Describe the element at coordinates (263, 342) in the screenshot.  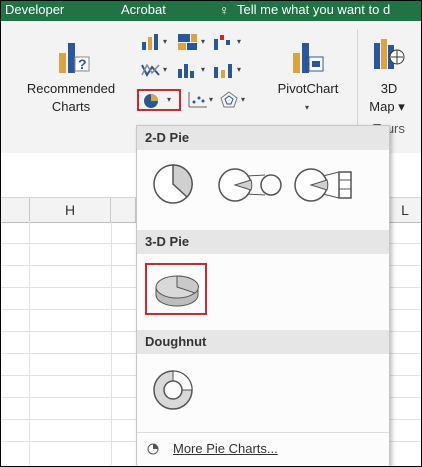
I see `section-doughnut: Doughnut` at that location.